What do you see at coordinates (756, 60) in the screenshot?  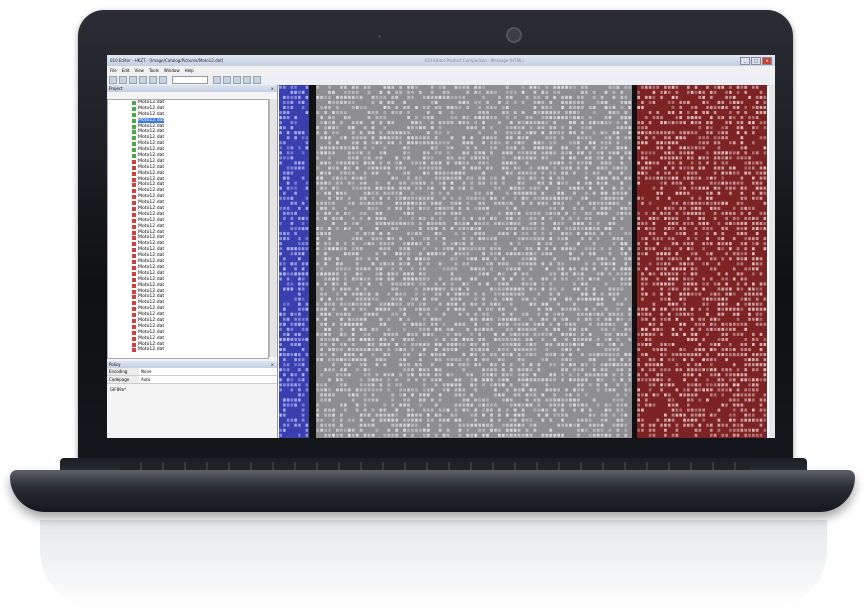 I see `maximize-button: □` at bounding box center [756, 60].